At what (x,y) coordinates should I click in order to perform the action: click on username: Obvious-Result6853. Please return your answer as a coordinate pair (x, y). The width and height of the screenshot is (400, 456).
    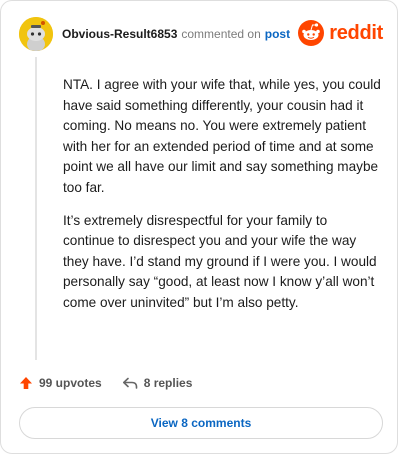
    Looking at the image, I should click on (119, 34).